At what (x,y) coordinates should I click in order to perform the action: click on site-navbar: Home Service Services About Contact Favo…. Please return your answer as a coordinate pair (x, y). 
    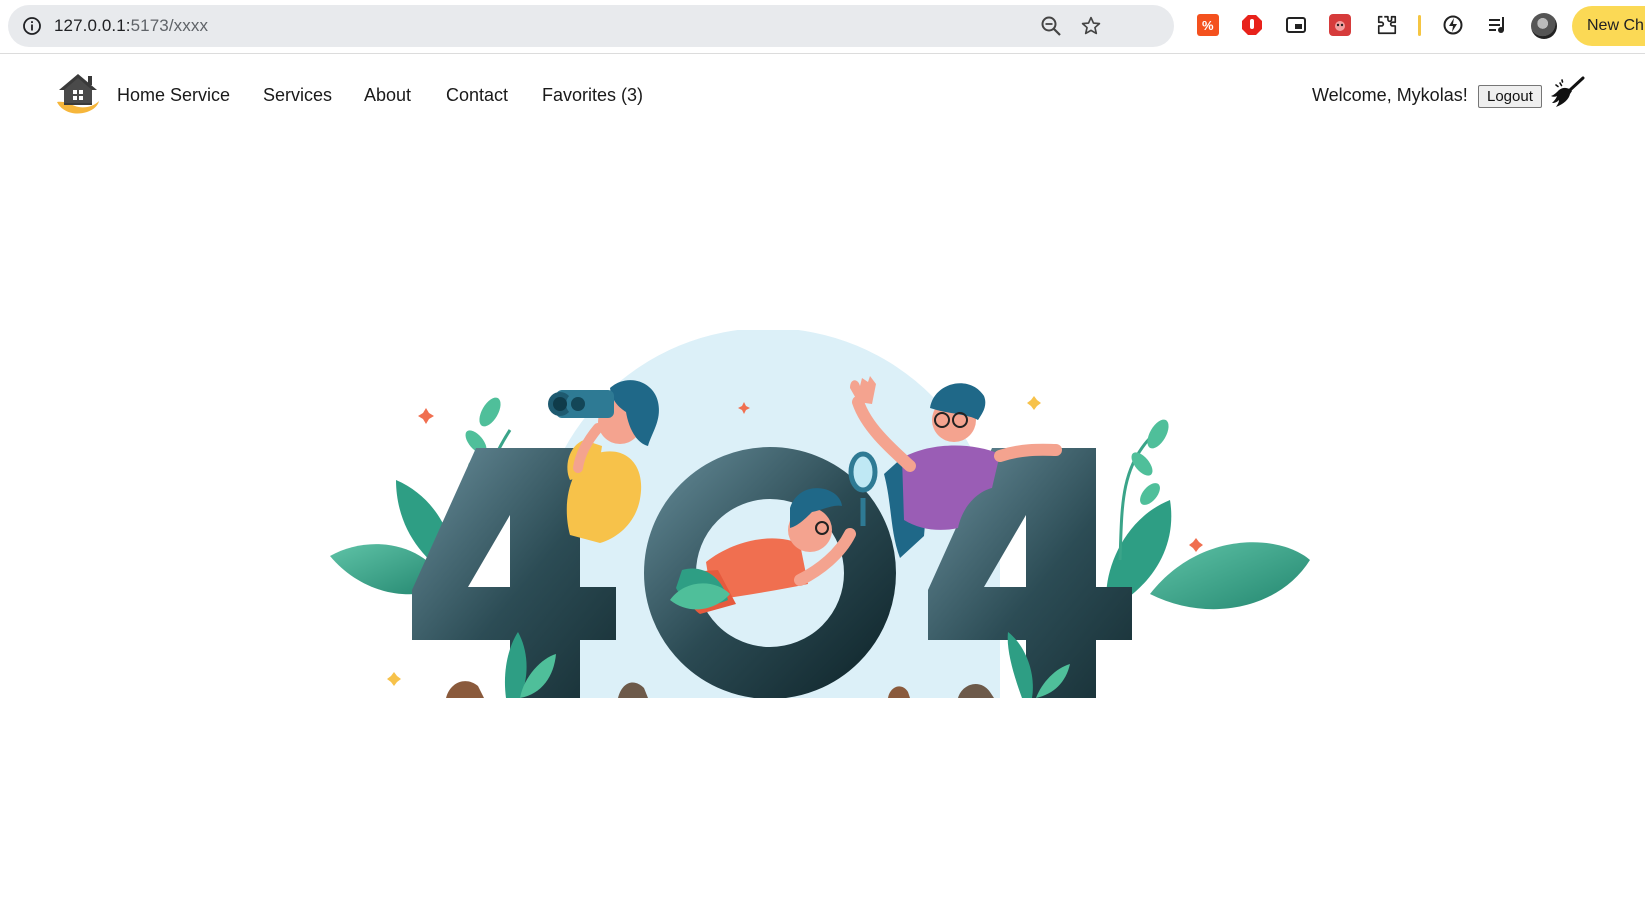
    Looking at the image, I should click on (822, 94).